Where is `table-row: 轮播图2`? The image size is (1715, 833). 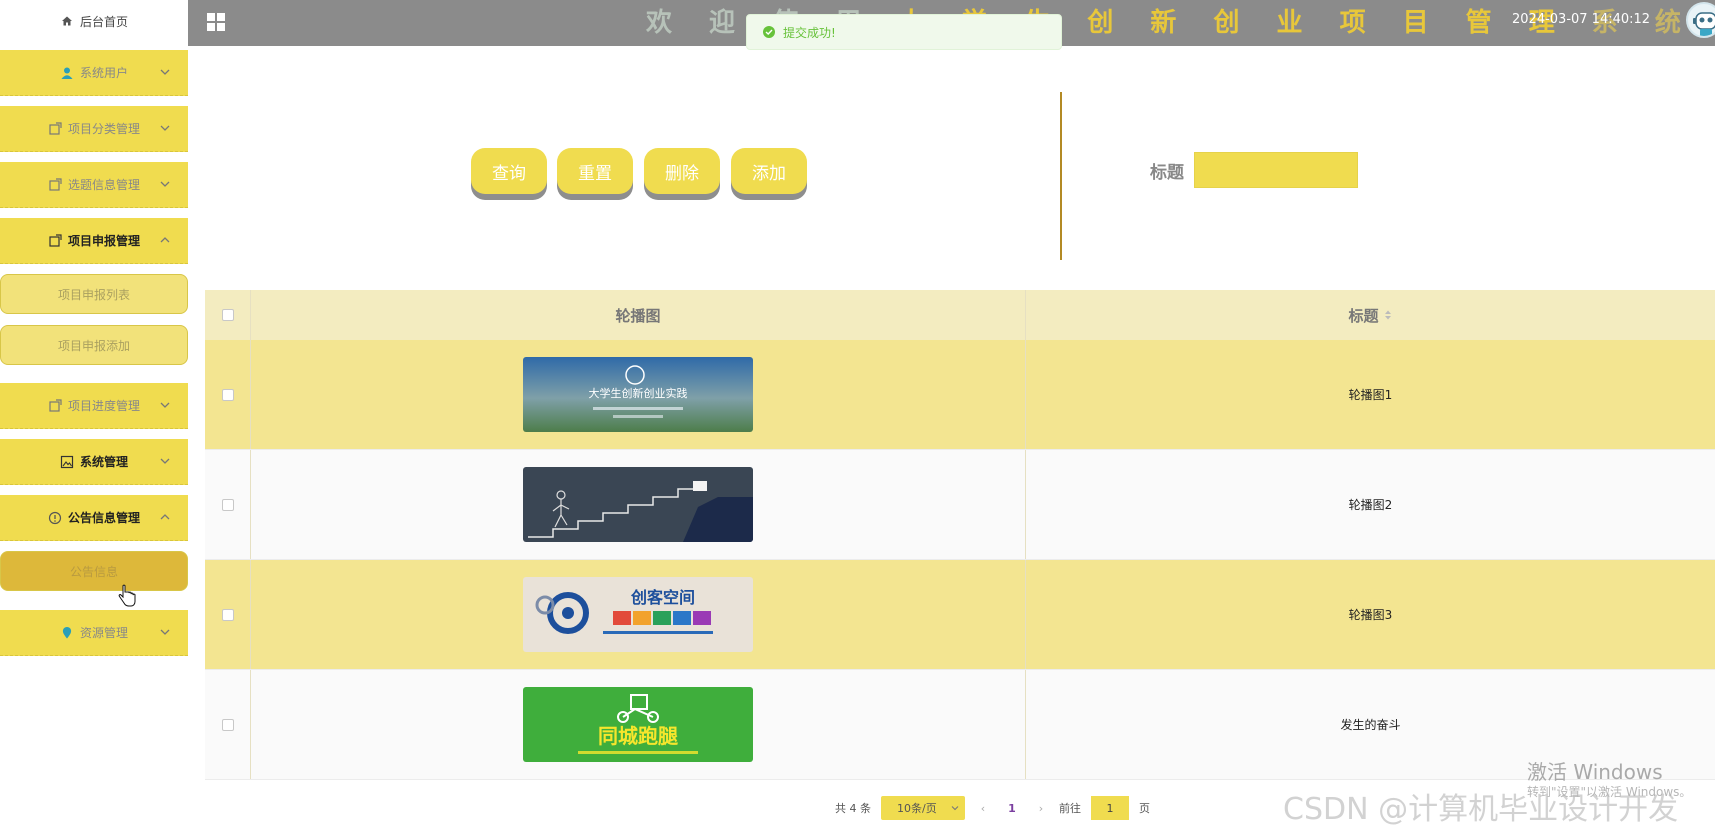 table-row: 轮播图2 is located at coordinates (960, 505).